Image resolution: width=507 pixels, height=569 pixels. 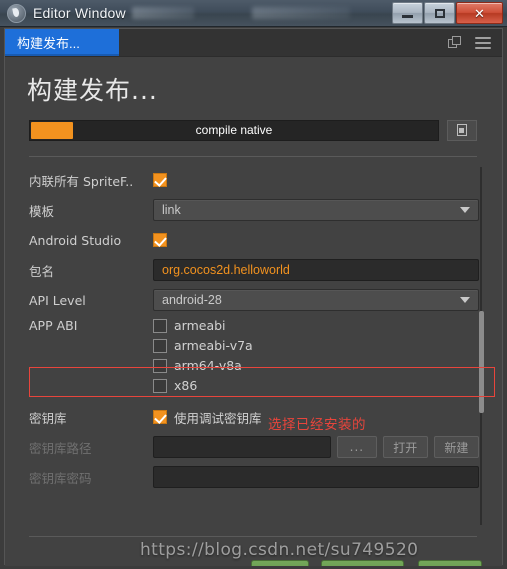 I want to click on open-log-button, so click(x=462, y=130).